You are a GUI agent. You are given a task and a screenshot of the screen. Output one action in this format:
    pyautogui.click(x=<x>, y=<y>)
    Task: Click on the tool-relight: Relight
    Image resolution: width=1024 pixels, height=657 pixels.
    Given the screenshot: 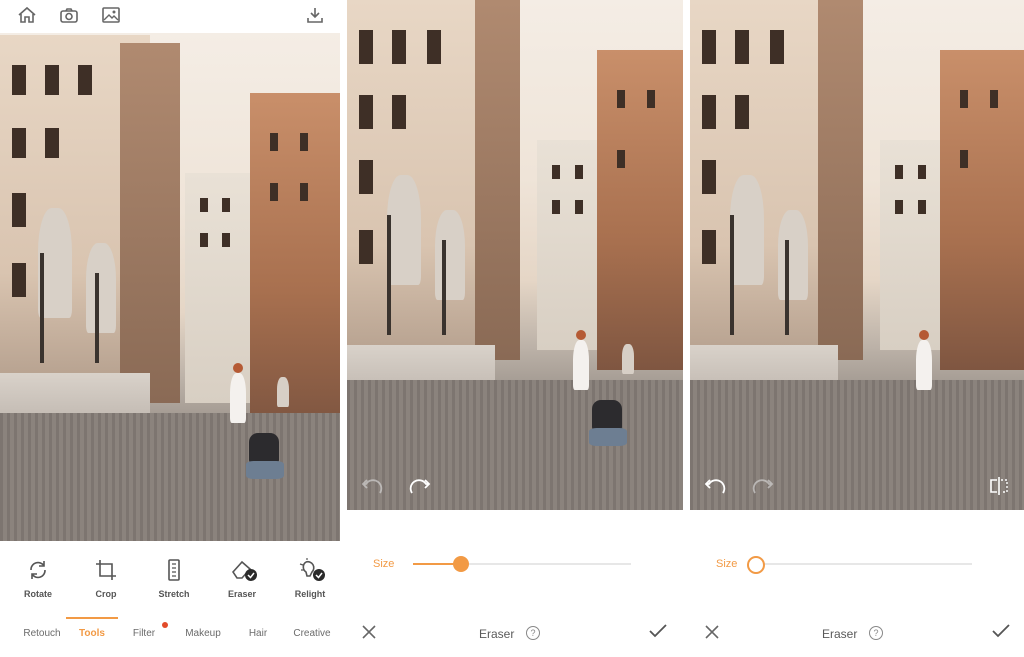 What is the action you would take?
    pyautogui.click(x=310, y=580)
    